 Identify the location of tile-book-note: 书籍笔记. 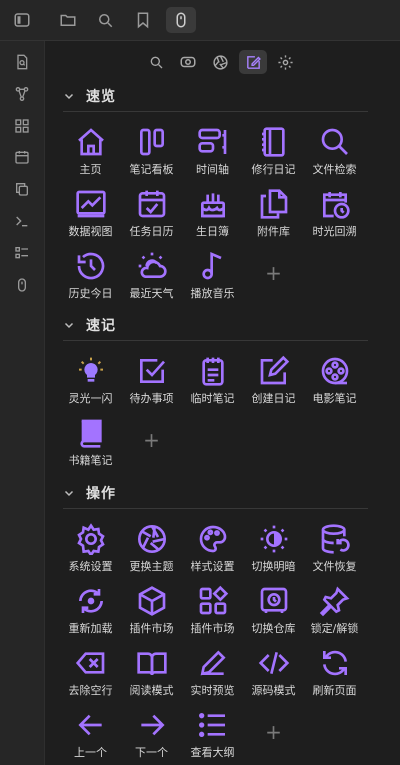
(90, 444).